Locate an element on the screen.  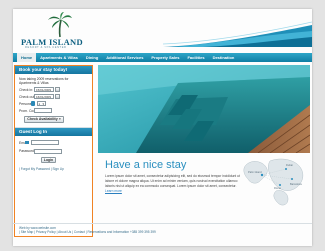
checkout-label: Check out: is located at coordinates (27, 96).